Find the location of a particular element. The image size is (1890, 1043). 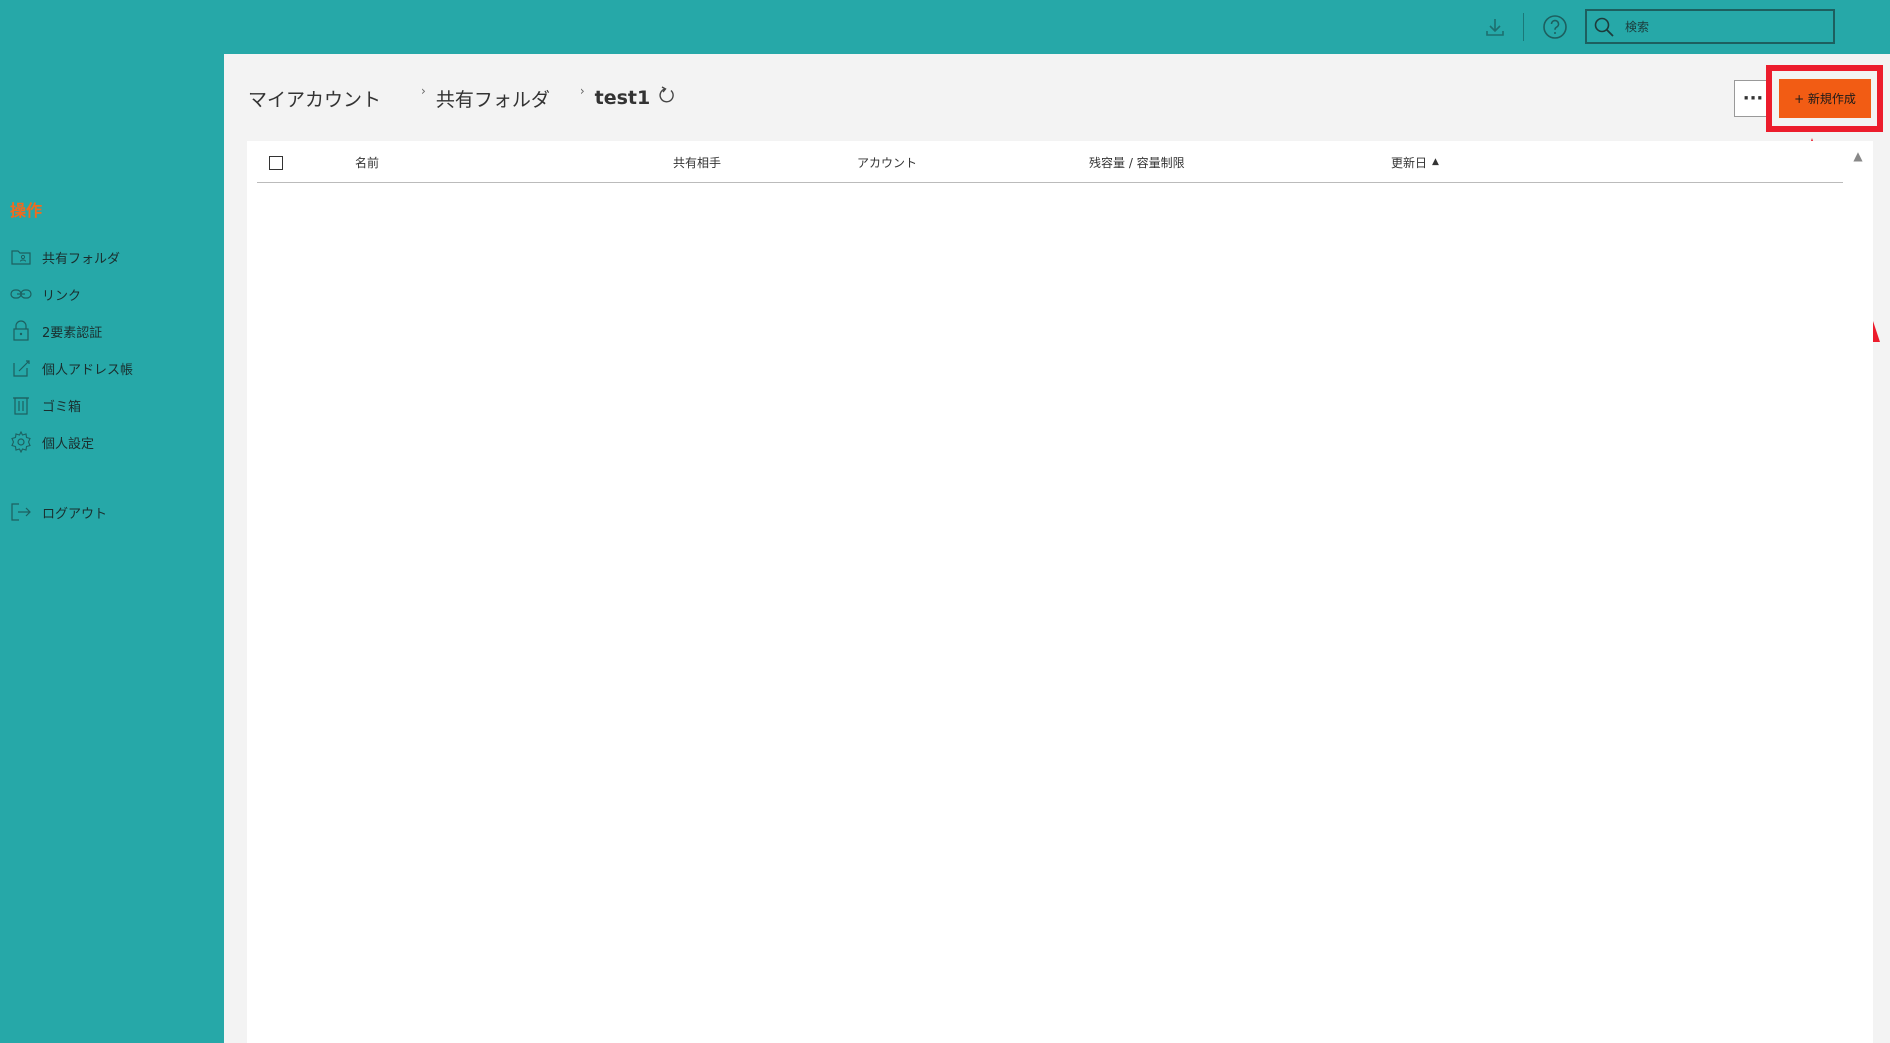

search-input is located at coordinates (1720, 26).